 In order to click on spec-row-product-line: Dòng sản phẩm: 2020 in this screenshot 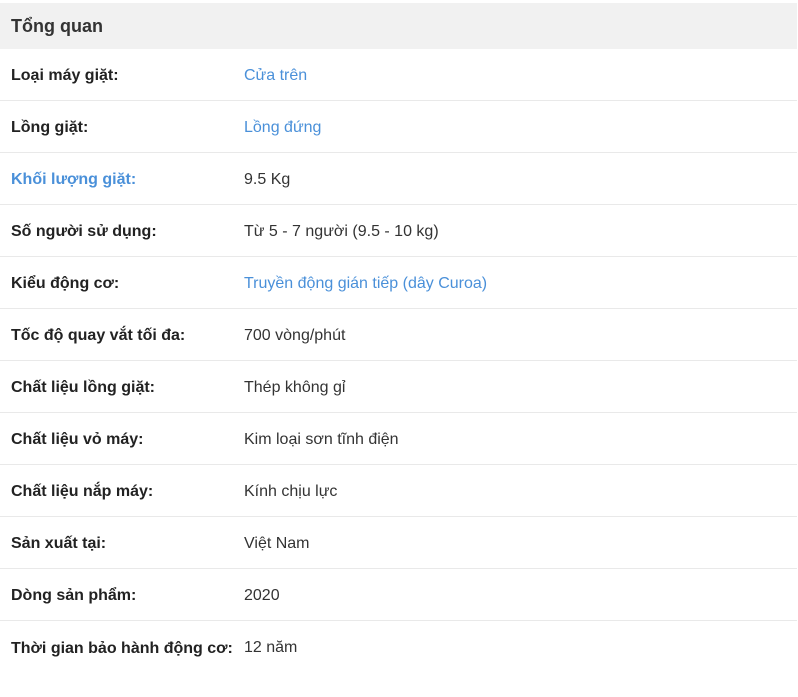, I will do `click(398, 595)`.